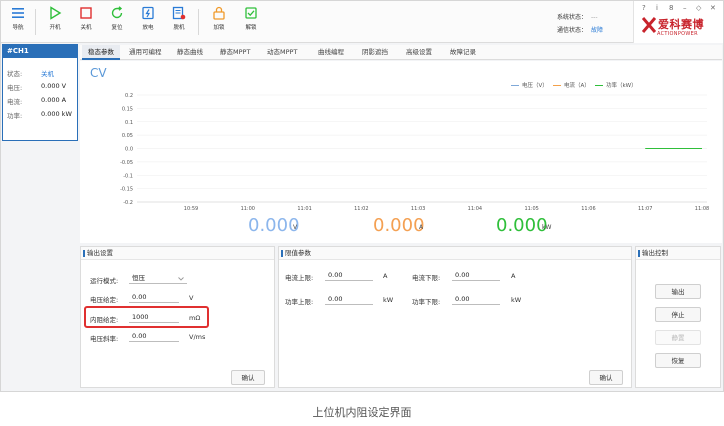  Describe the element at coordinates (190, 52) in the screenshot. I see `tab-static-curve: 静态曲线` at that location.